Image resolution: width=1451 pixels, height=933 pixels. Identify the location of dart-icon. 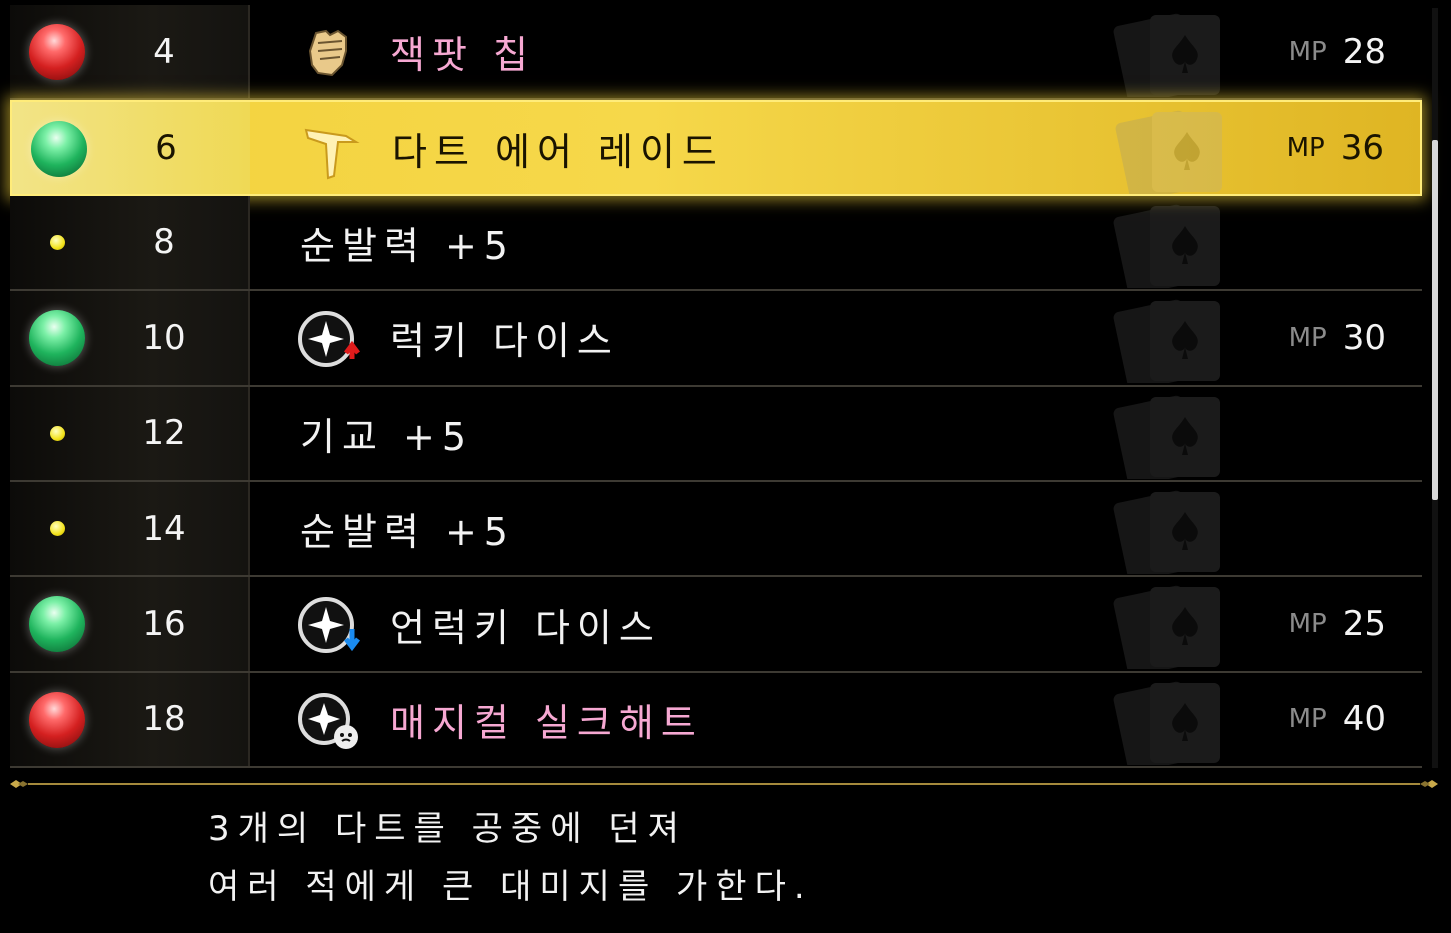
(330, 150).